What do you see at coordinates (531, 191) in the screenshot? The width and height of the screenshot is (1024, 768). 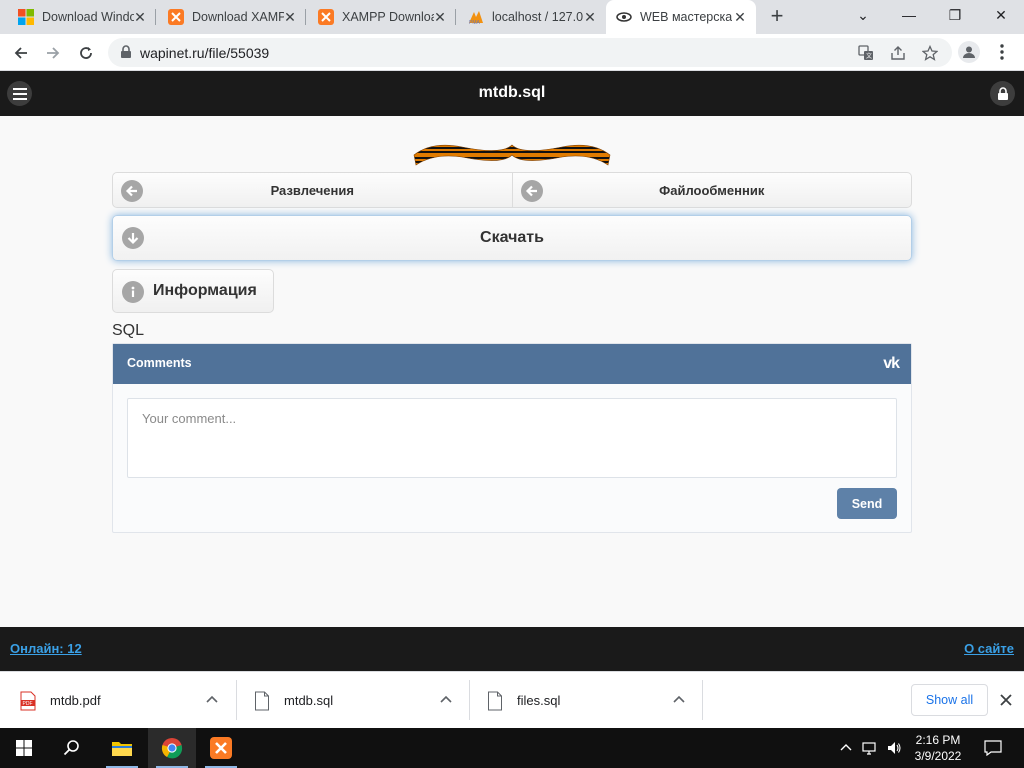 I see `arrow-left-icon` at bounding box center [531, 191].